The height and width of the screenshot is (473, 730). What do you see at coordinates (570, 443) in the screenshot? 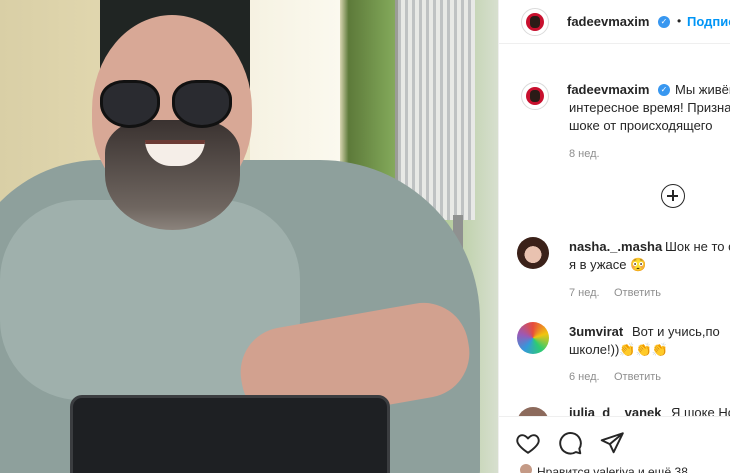
I see `comment-icon` at bounding box center [570, 443].